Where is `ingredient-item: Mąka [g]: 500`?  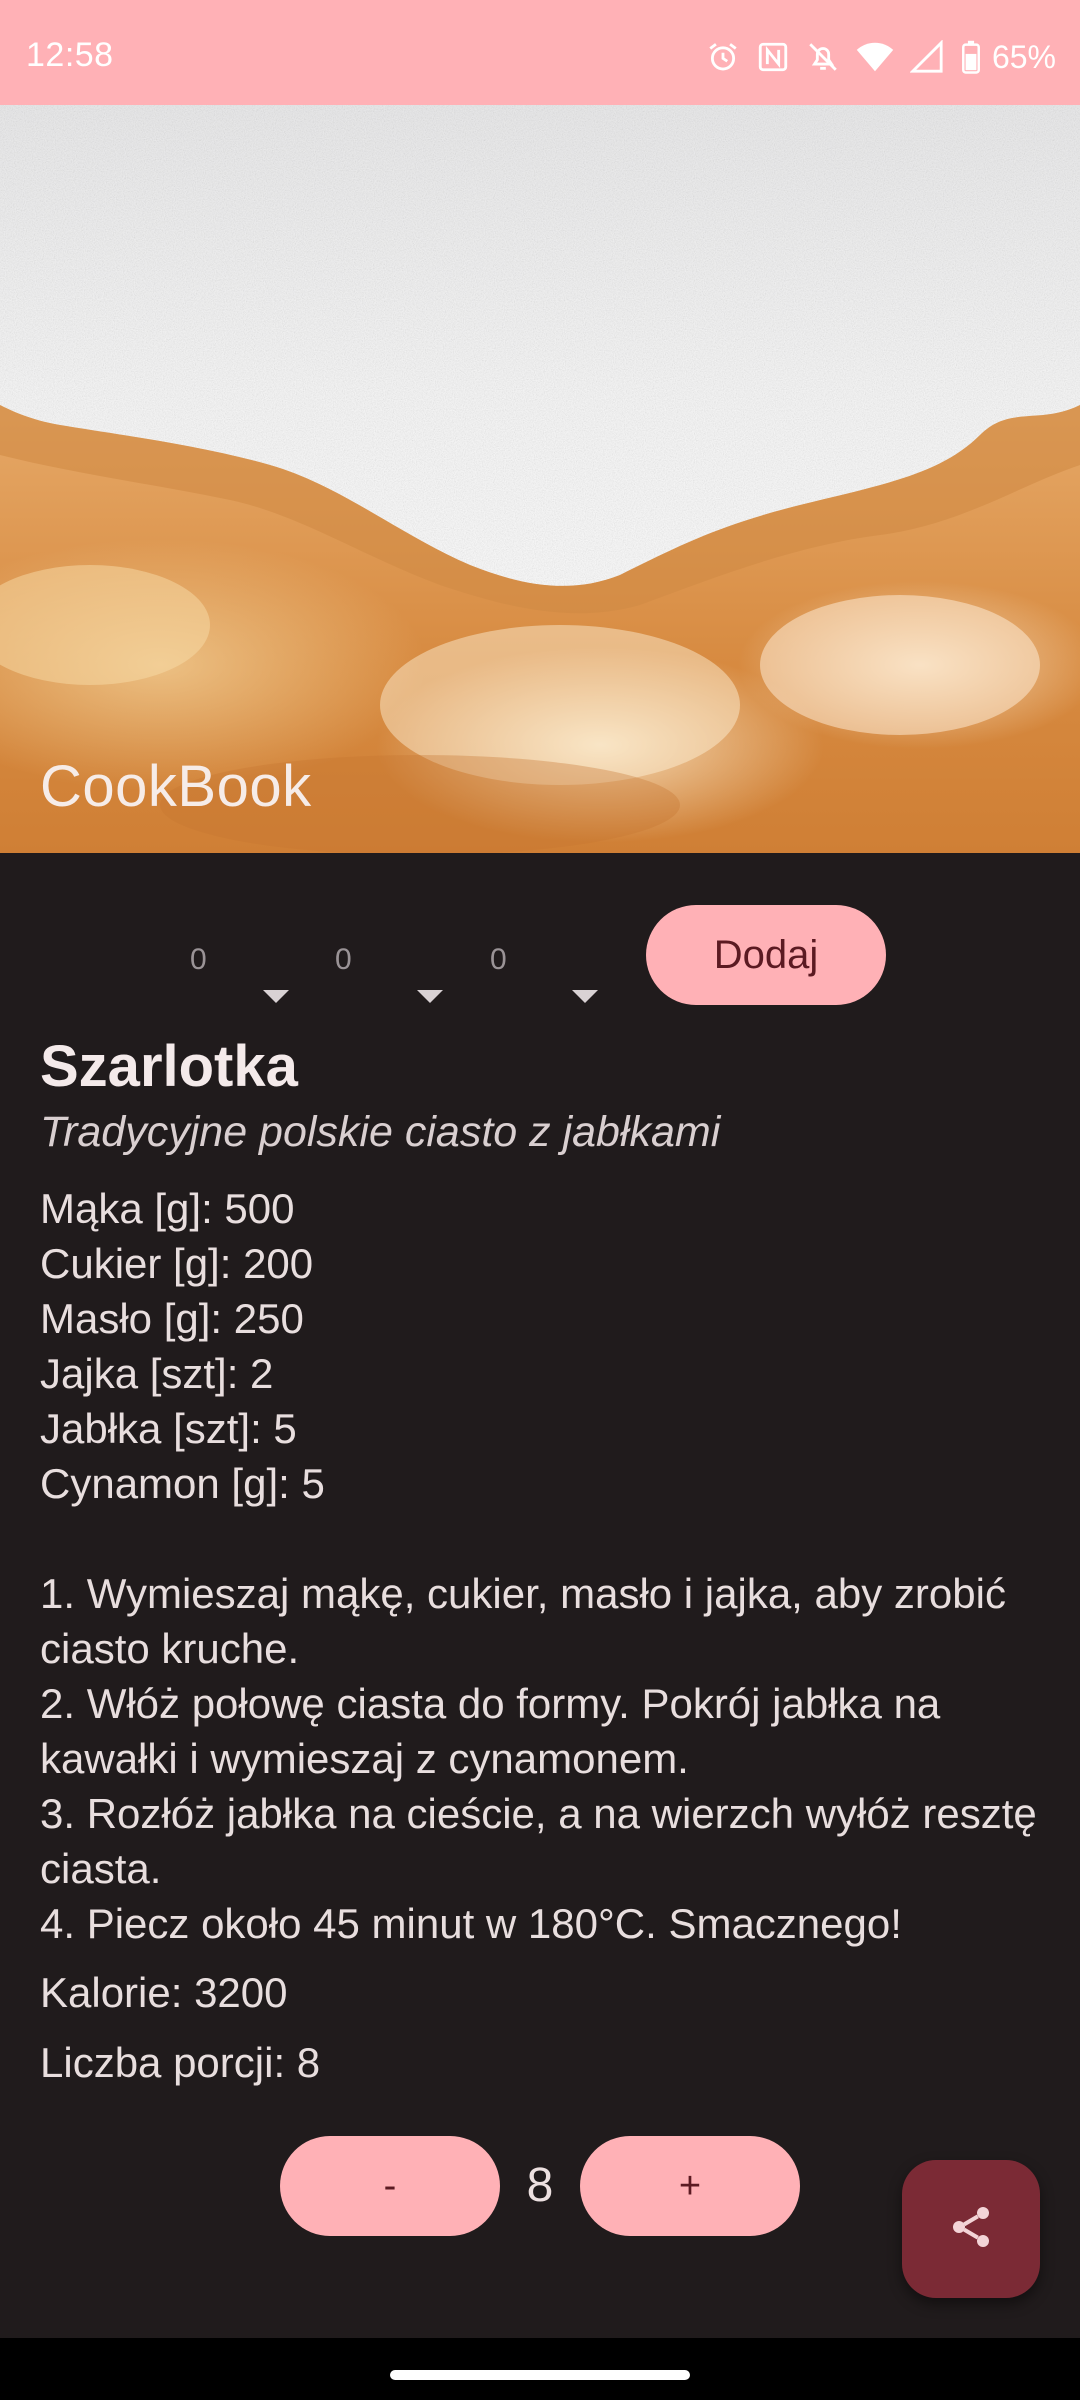 ingredient-item: Mąka [g]: 500 is located at coordinates (167, 1208).